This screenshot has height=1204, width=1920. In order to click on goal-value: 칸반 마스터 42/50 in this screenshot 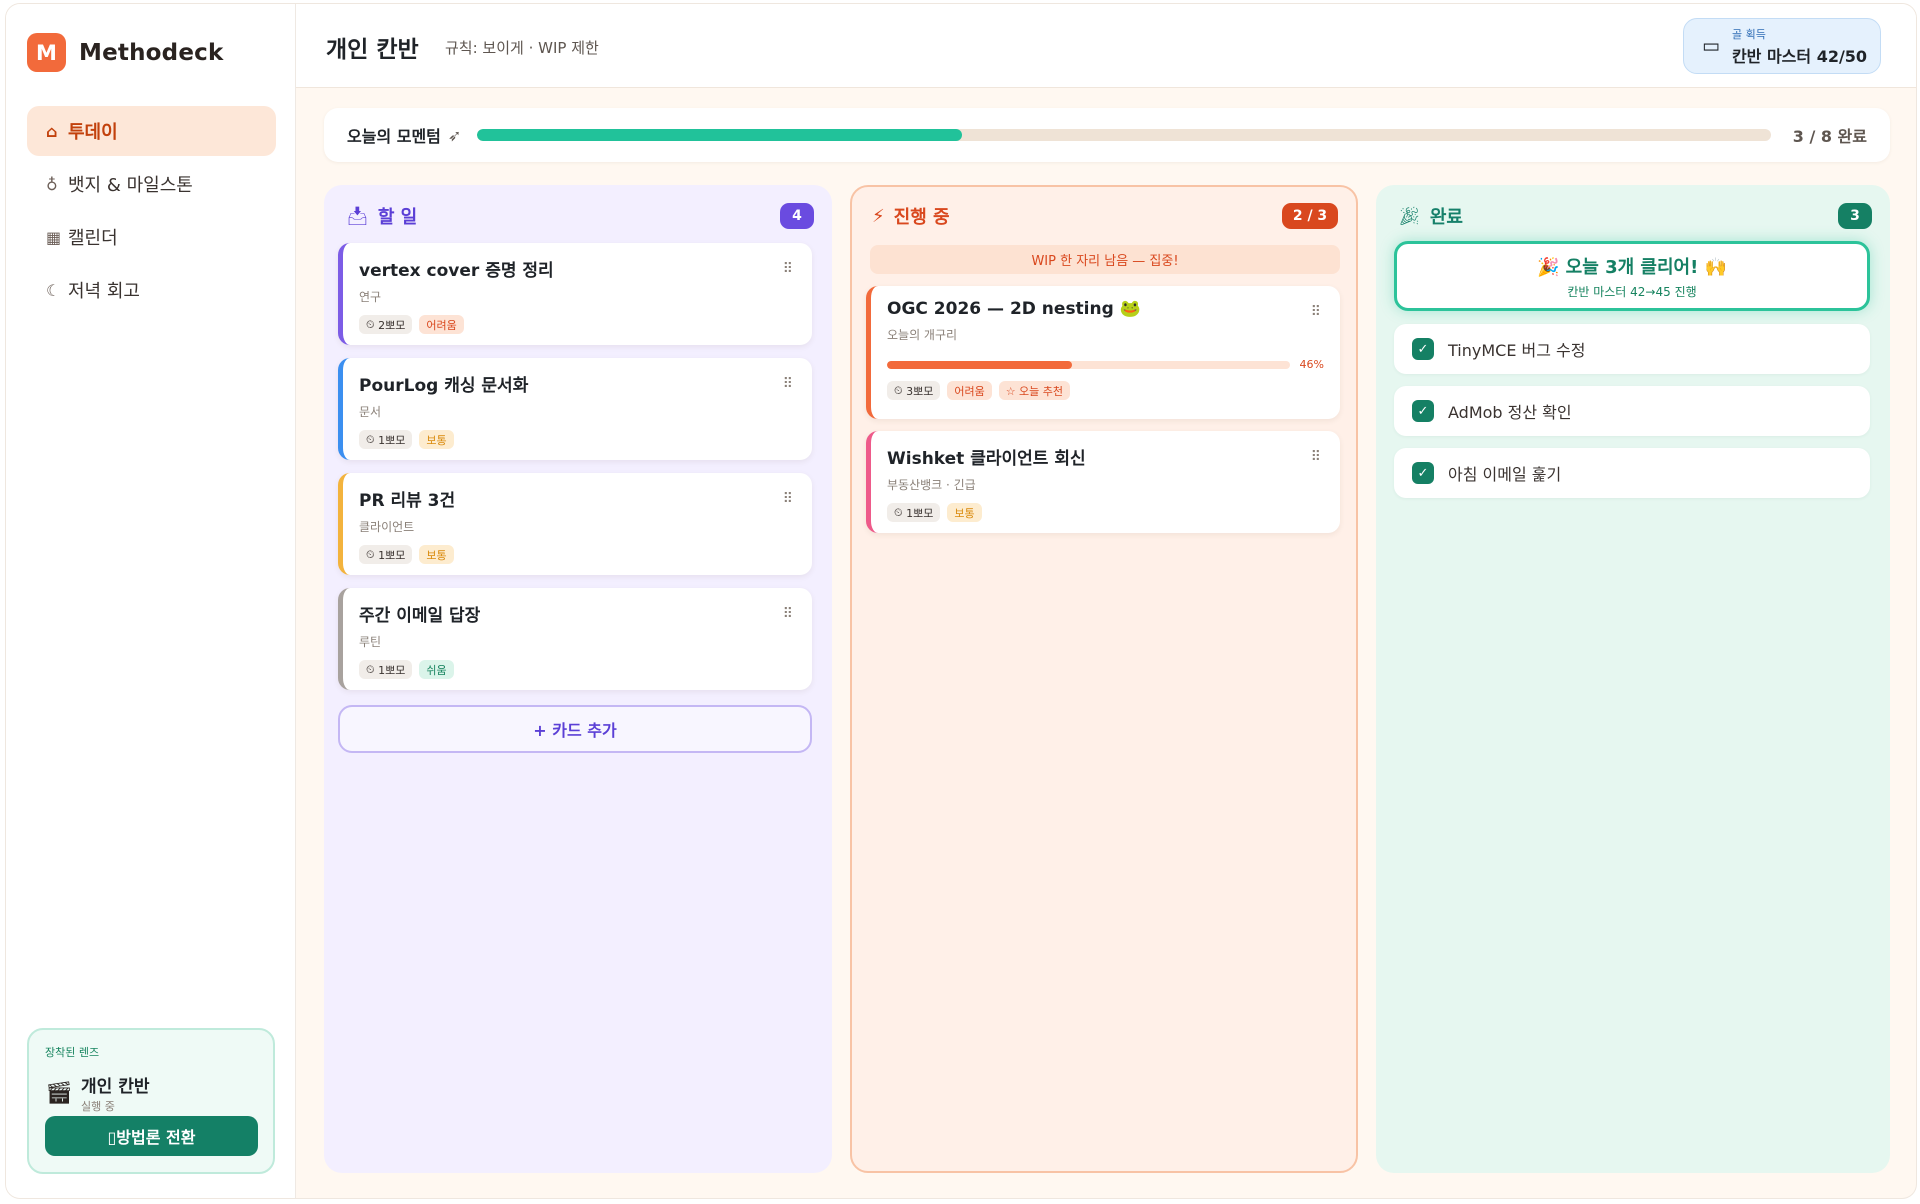, I will do `click(1799, 56)`.